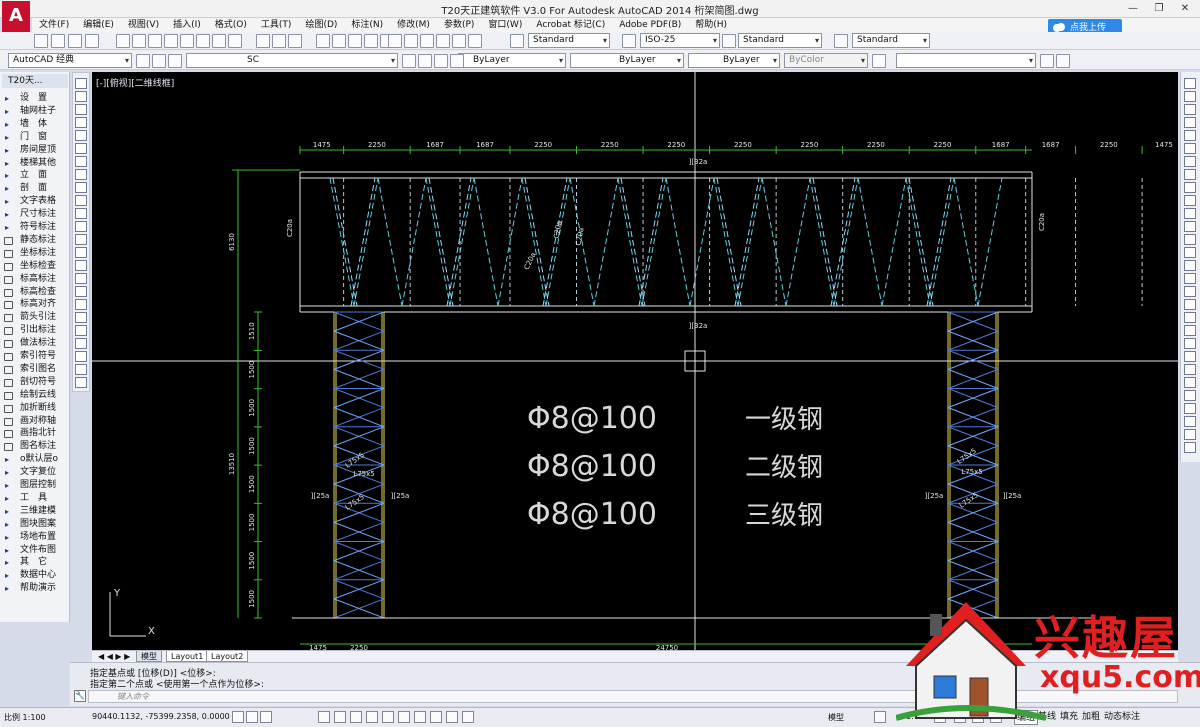 The image size is (1200, 727). Describe the element at coordinates (35, 188) in the screenshot. I see `palette-item: ▸ 剖 面` at that location.